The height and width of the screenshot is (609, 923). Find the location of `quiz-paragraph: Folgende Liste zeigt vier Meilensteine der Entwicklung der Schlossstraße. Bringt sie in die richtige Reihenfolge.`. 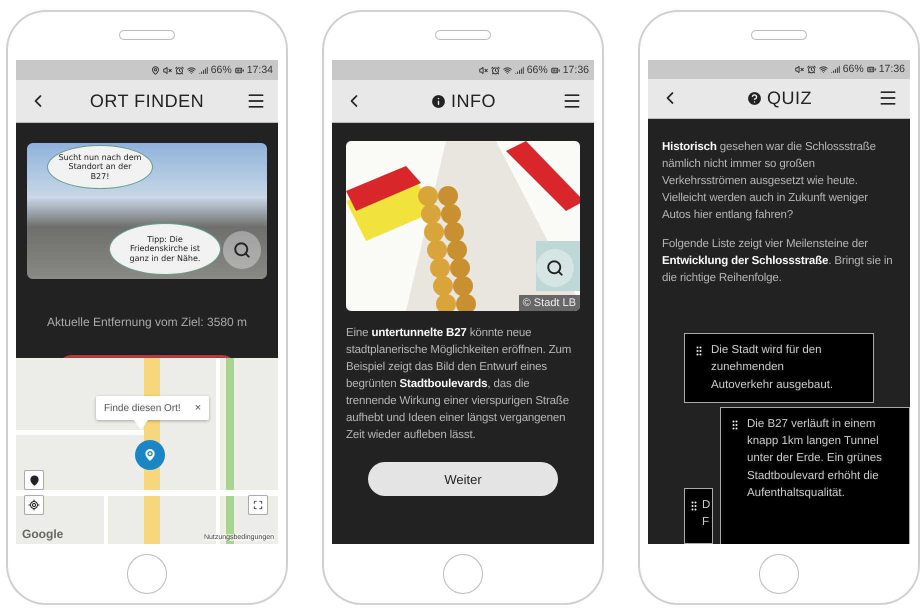

quiz-paragraph: Folgende Liste zeigt vier Meilensteine der Entwicklung der Schlossstraße. Bringt sie in die richtige Reihenfolge. is located at coordinates (778, 261).